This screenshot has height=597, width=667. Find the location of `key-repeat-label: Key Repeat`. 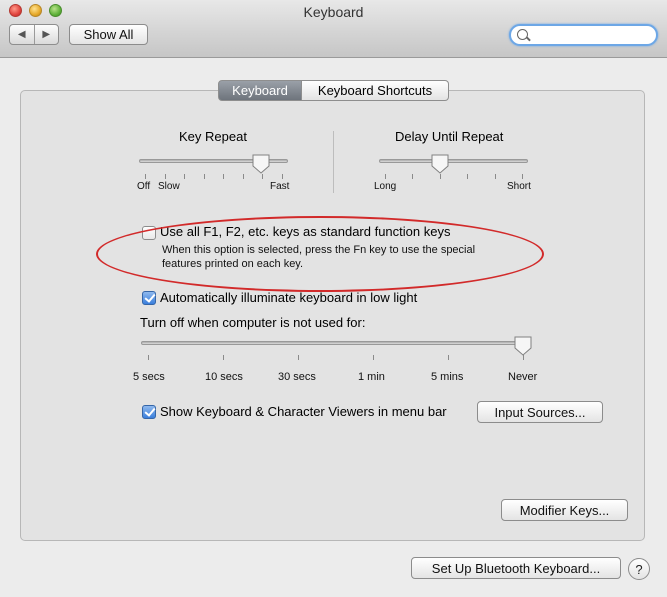

key-repeat-label: Key Repeat is located at coordinates (213, 136).